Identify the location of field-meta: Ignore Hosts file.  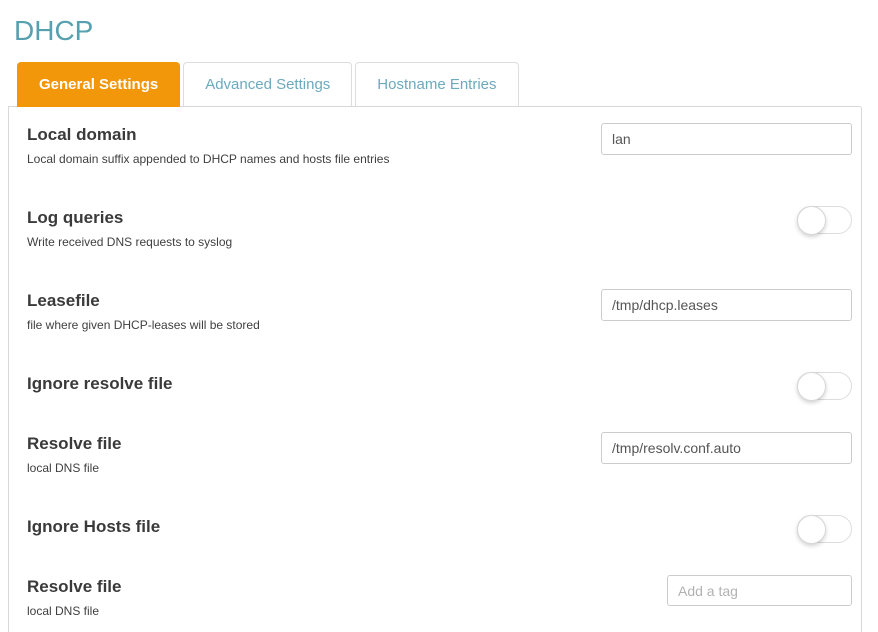
(314, 526).